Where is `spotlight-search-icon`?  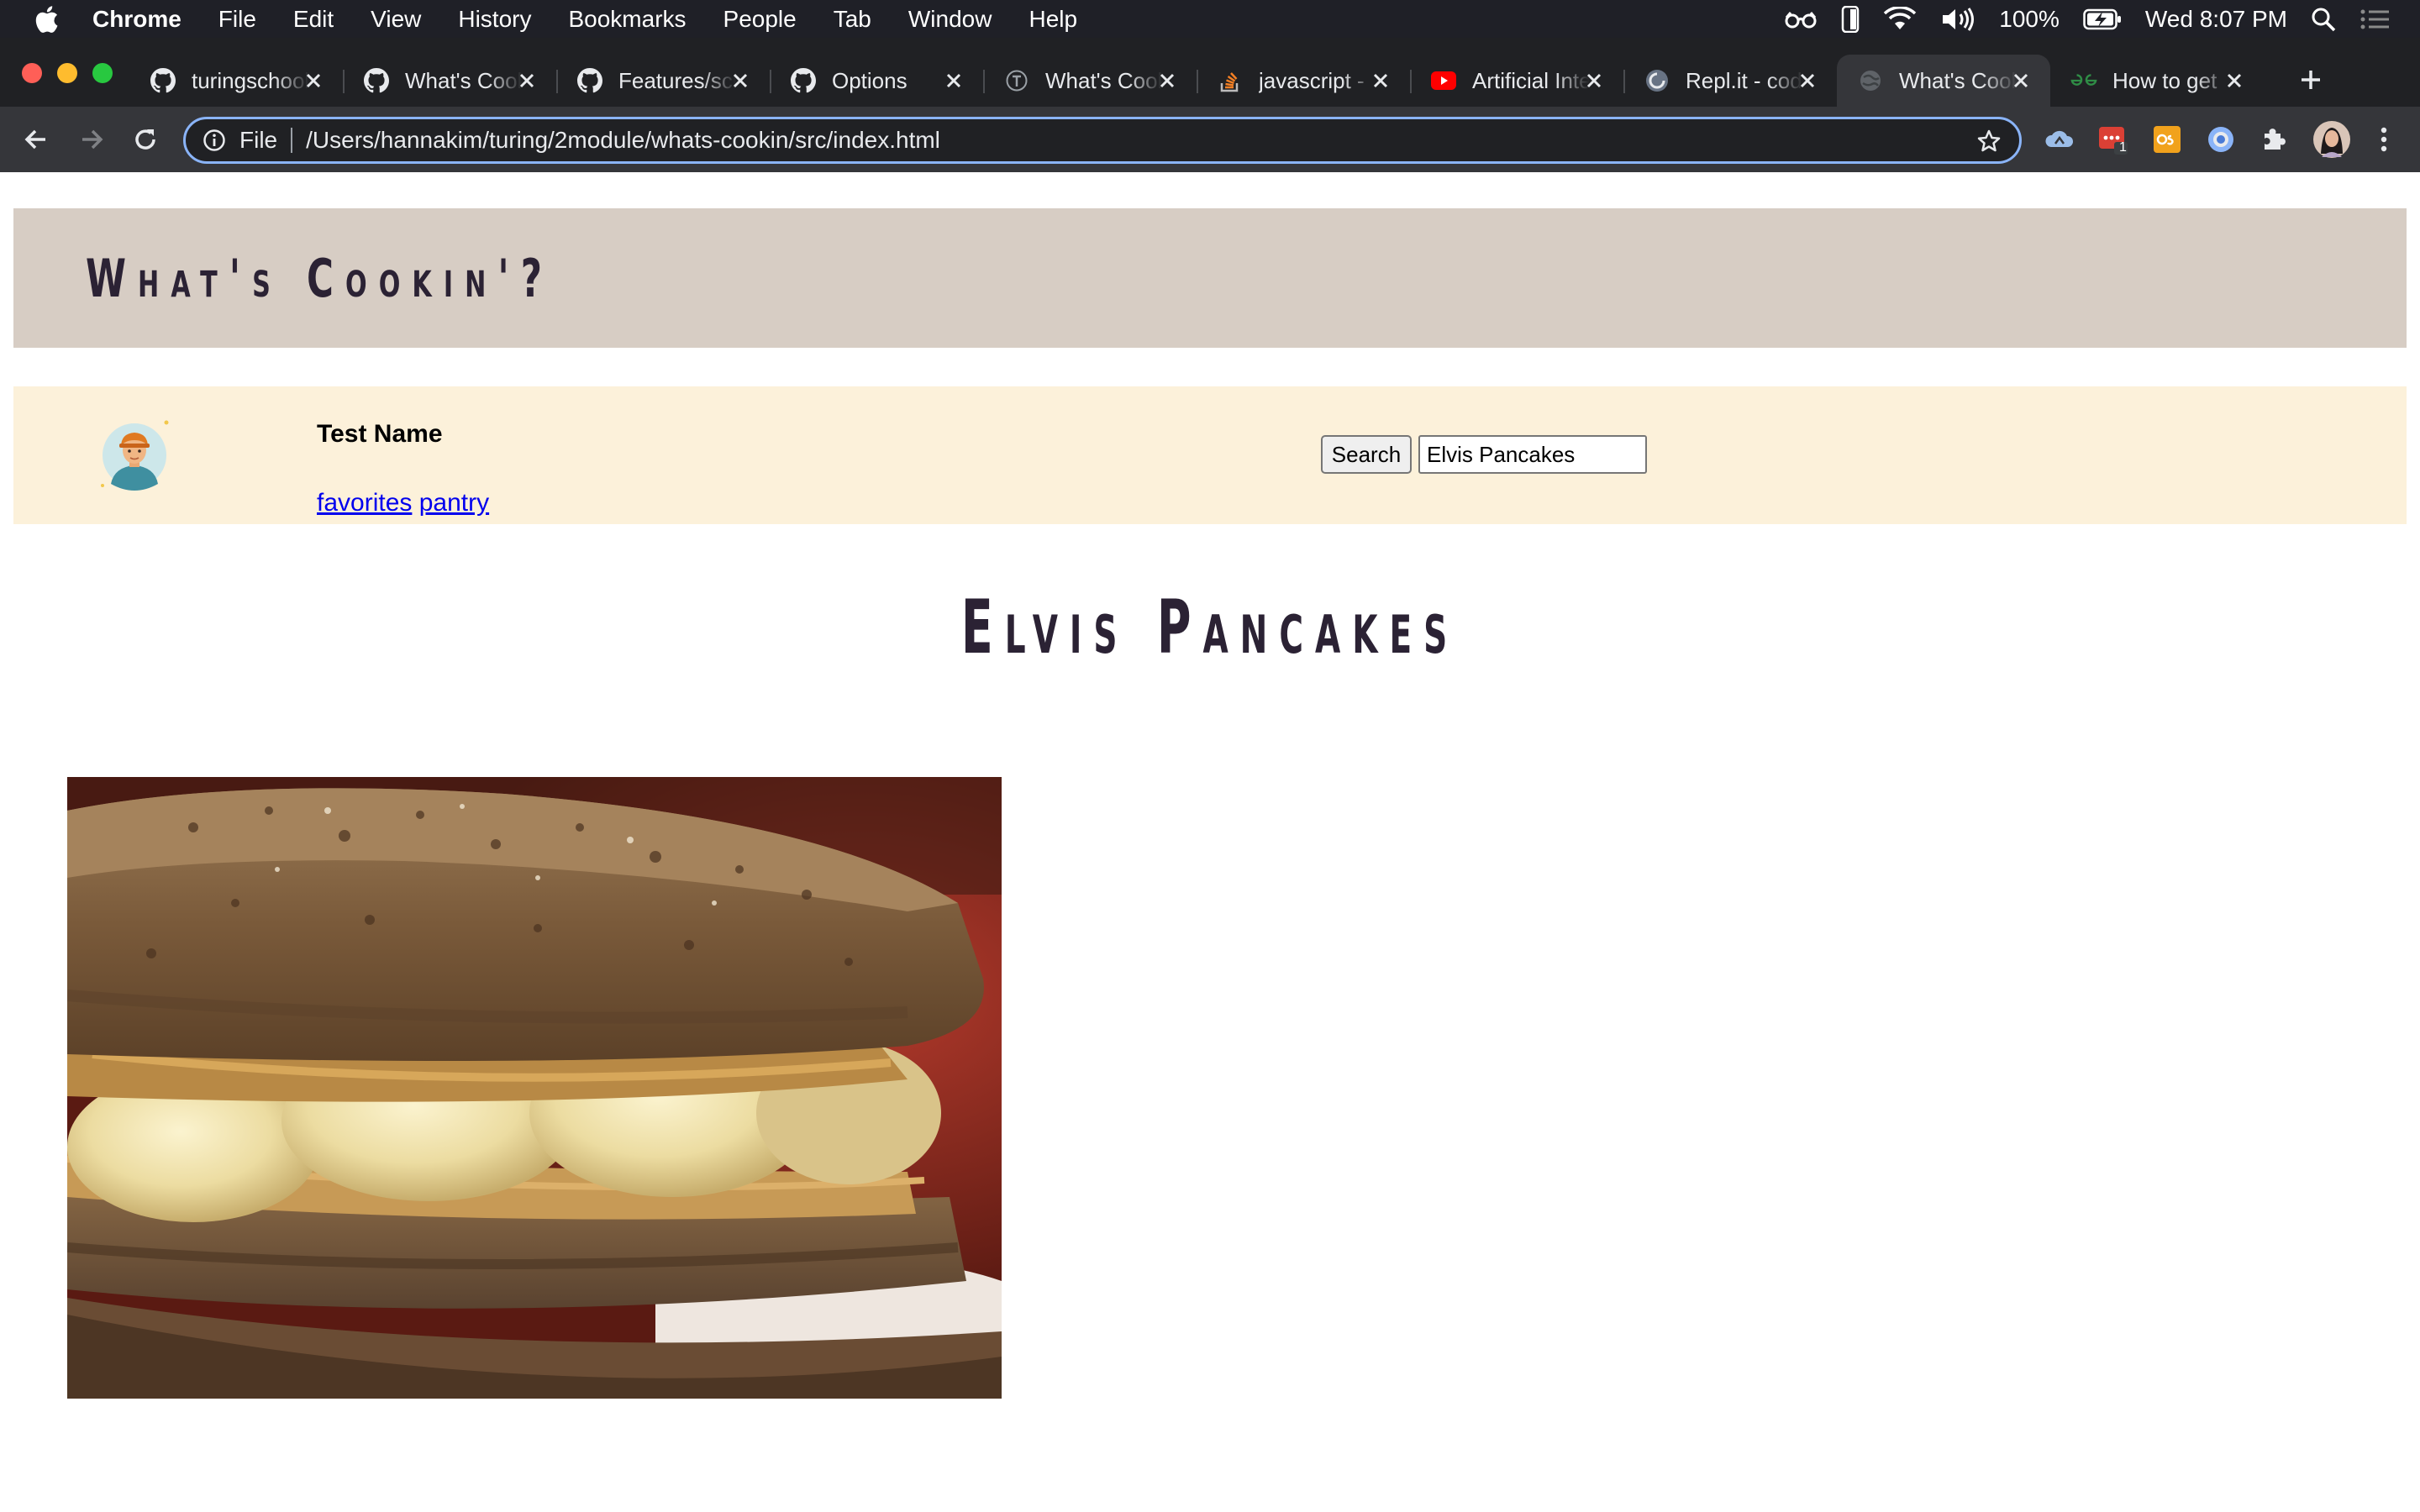 spotlight-search-icon is located at coordinates (2324, 19).